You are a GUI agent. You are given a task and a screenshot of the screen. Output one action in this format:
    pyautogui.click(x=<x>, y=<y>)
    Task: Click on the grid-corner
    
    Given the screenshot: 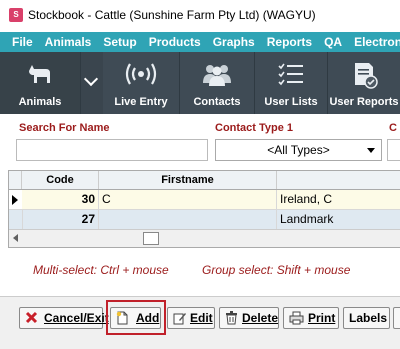 What is the action you would take?
    pyautogui.click(x=15, y=180)
    